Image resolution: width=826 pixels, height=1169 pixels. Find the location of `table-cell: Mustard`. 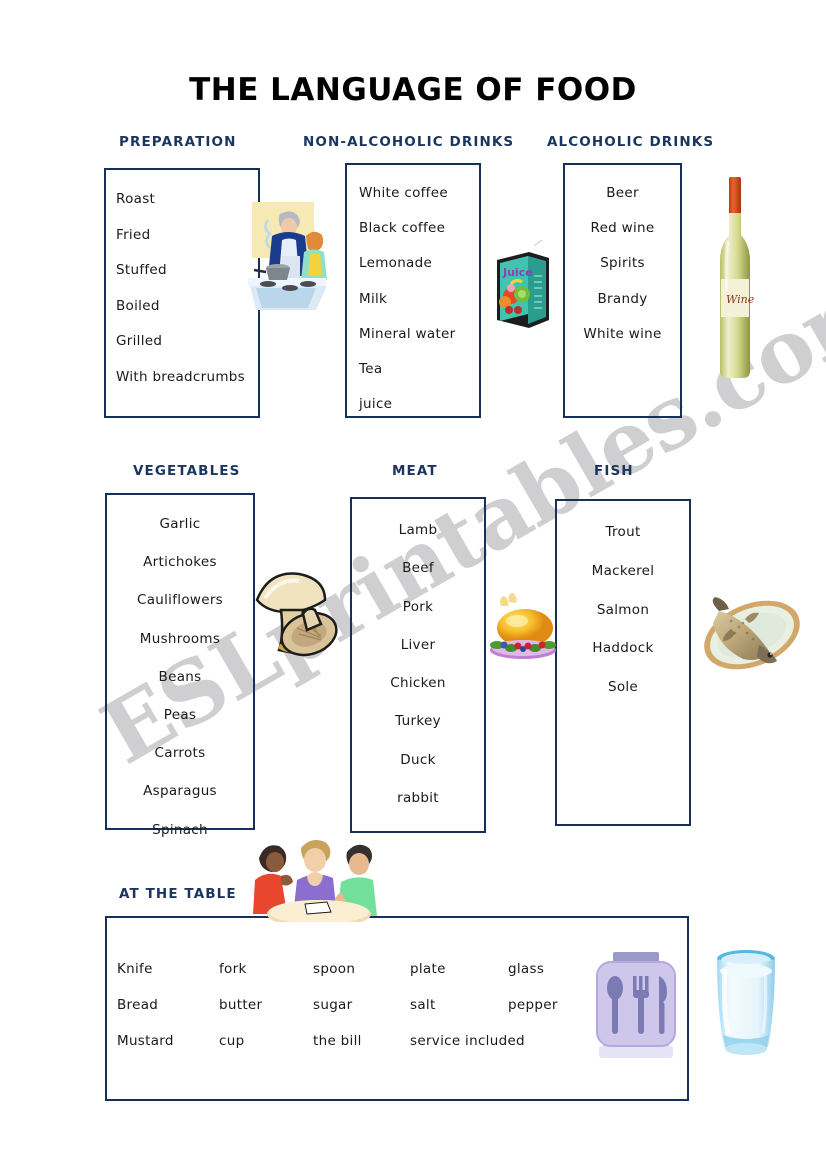

table-cell: Mustard is located at coordinates (145, 1041).